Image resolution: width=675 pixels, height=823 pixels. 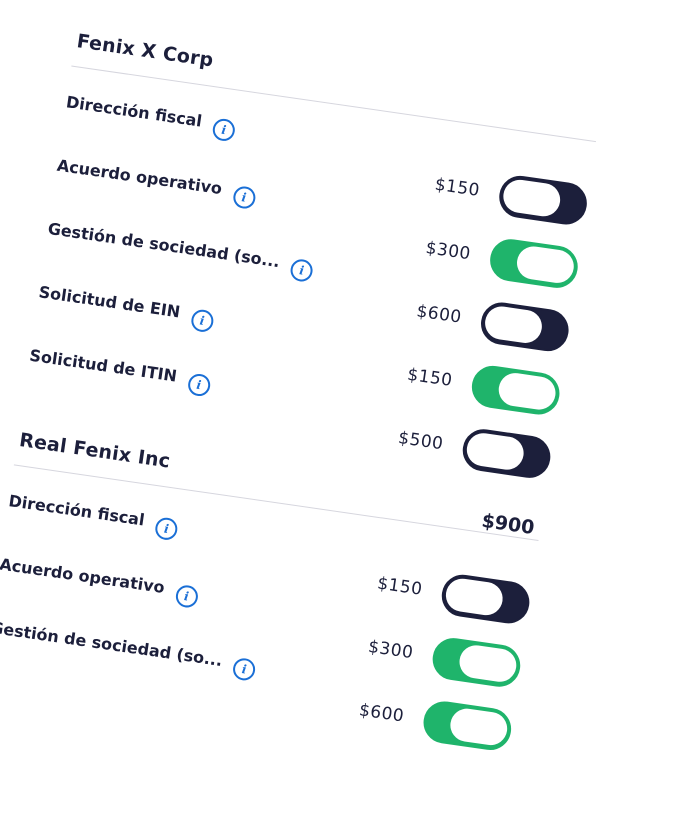 I want to click on service-controls: $600, so click(x=435, y=721).